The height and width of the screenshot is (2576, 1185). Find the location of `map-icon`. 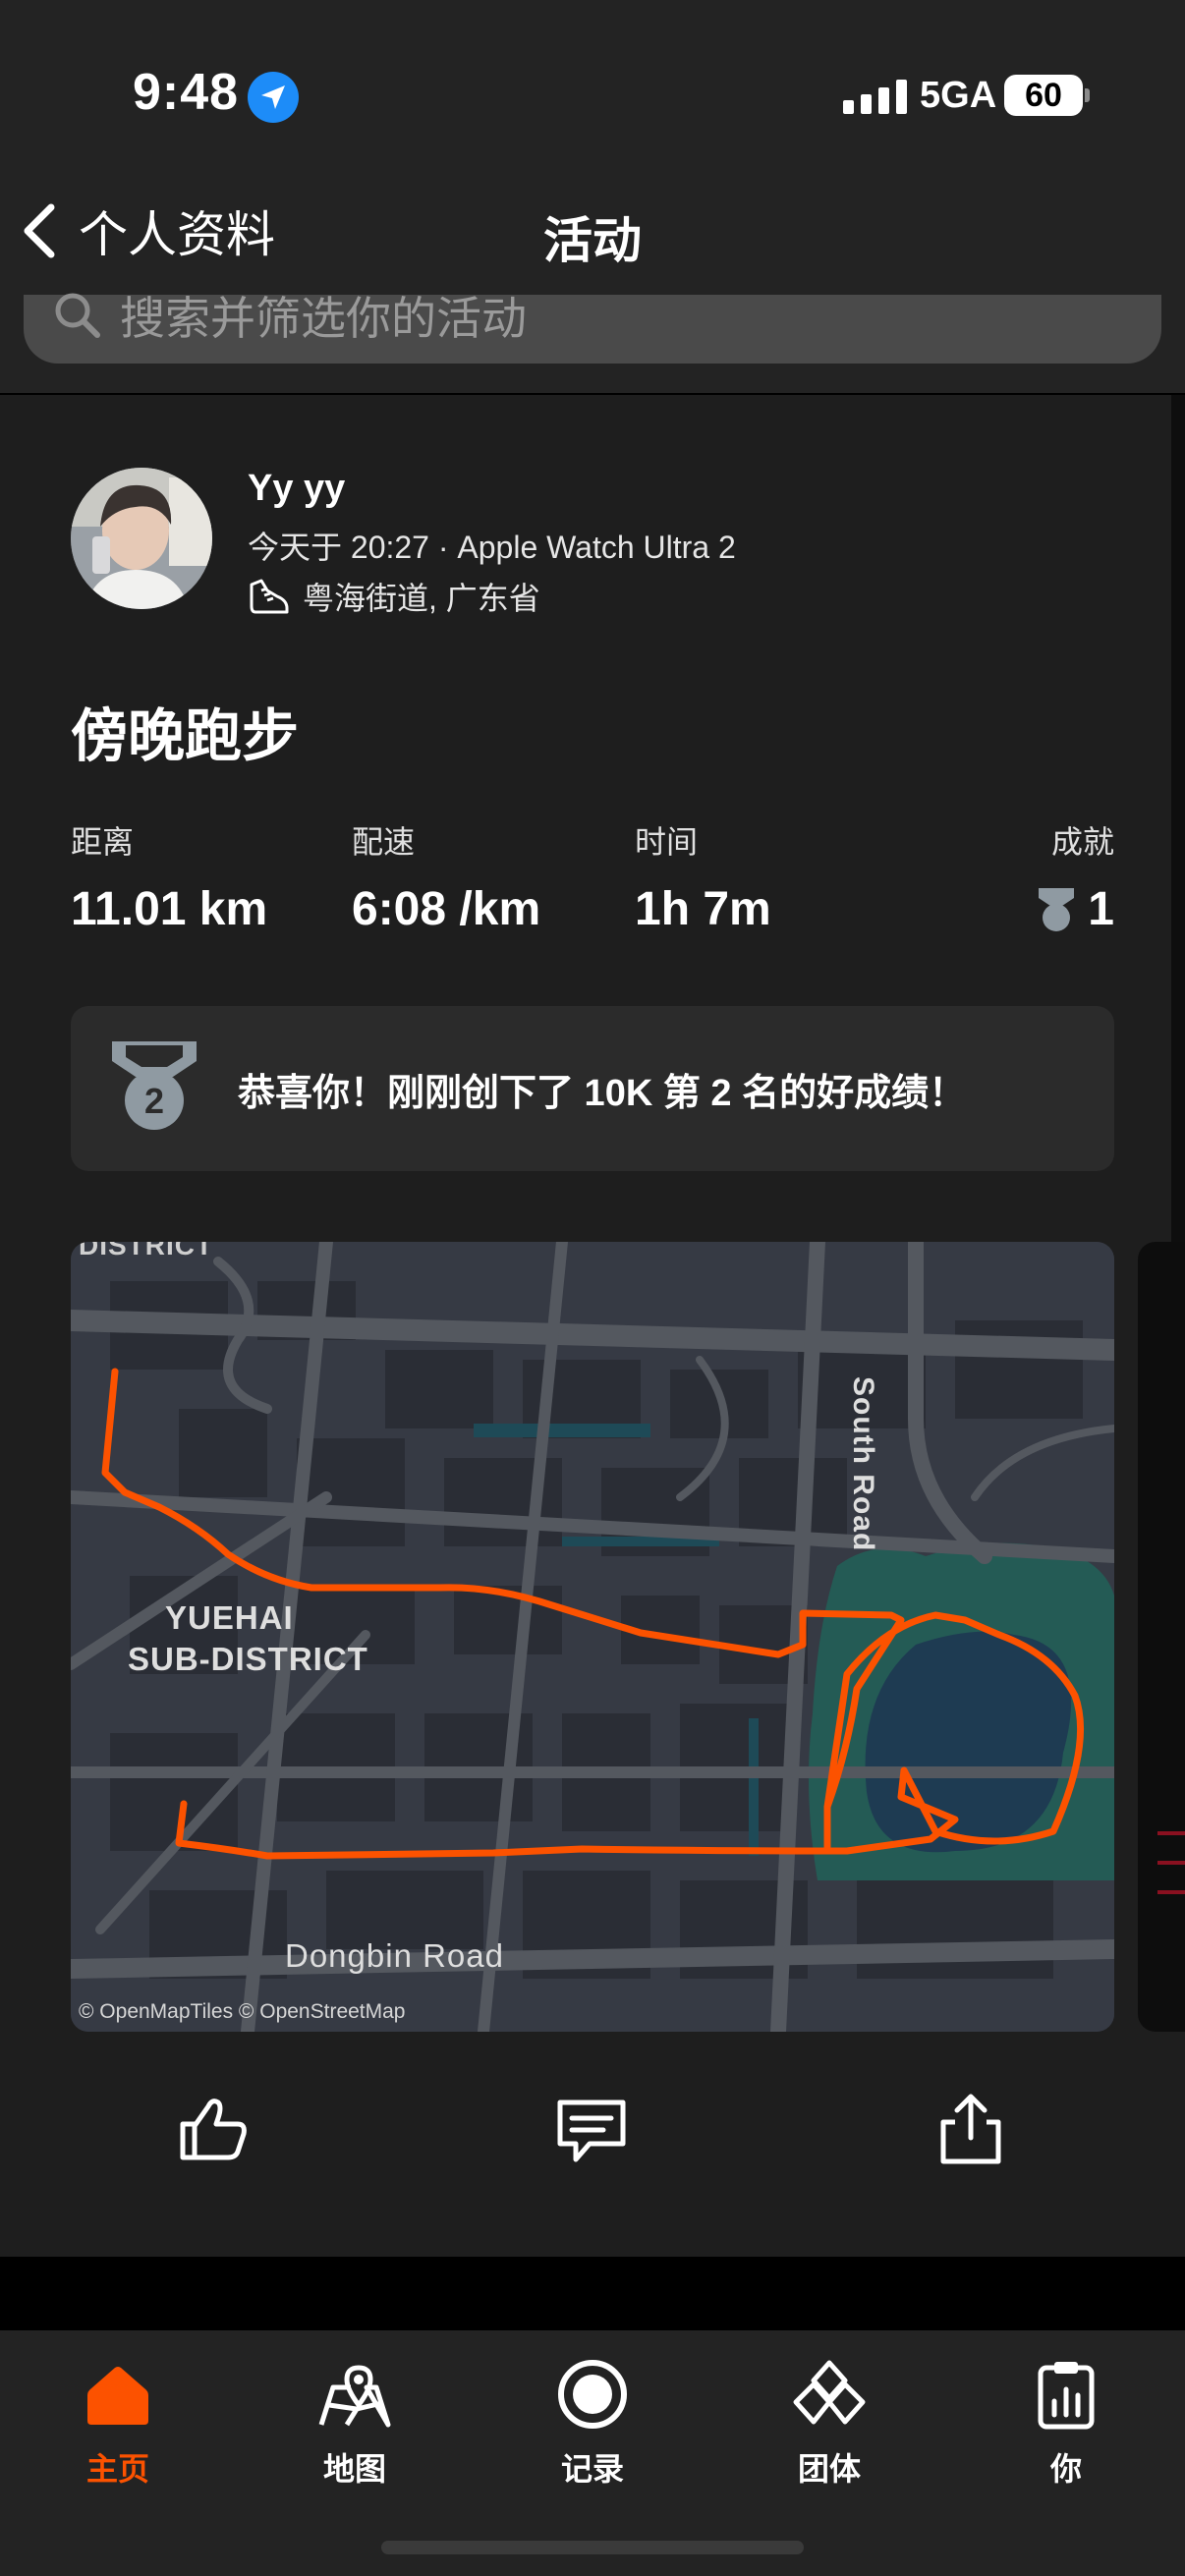

map-icon is located at coordinates (354, 2396).